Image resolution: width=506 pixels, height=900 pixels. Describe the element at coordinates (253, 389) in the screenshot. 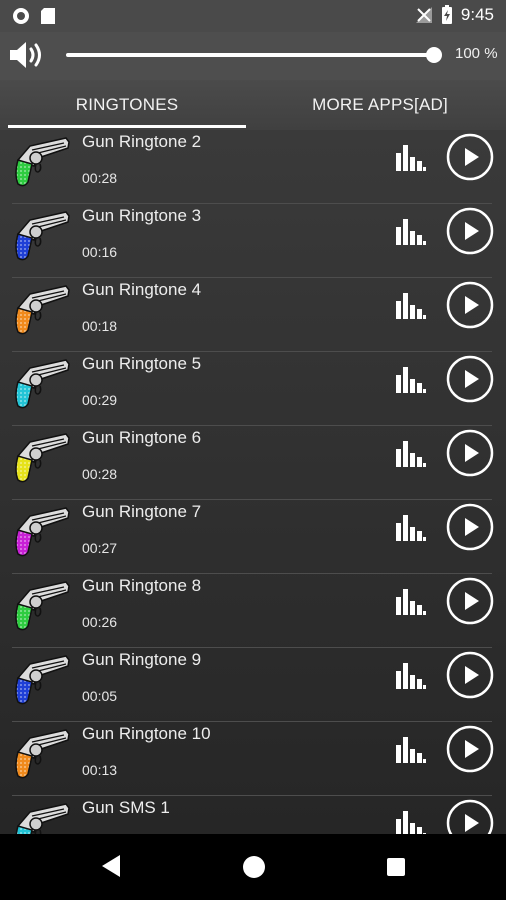

I see `ringtone-row: Gun Ringtone 5 00:29` at that location.